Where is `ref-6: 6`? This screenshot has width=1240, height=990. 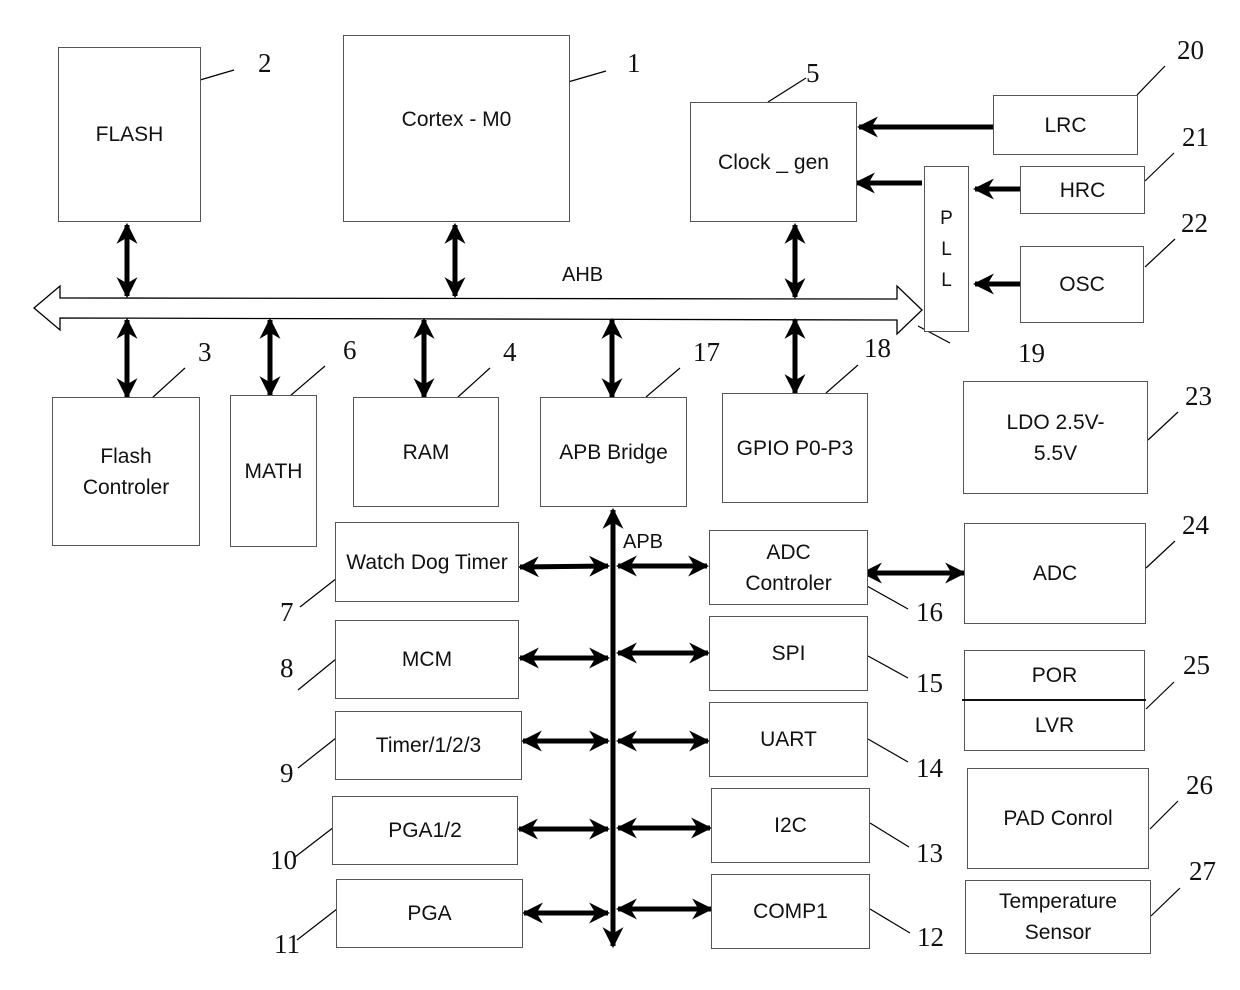 ref-6: 6 is located at coordinates (350, 350).